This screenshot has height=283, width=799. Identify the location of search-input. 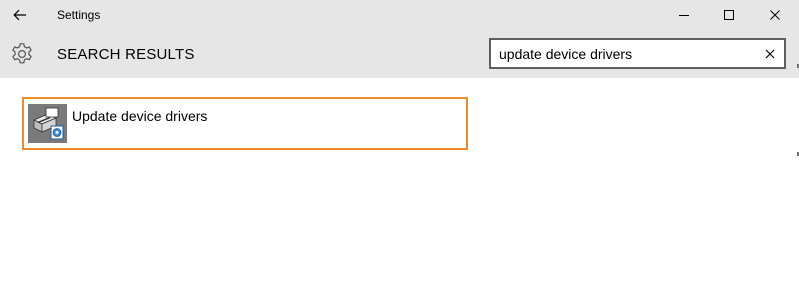
(628, 54).